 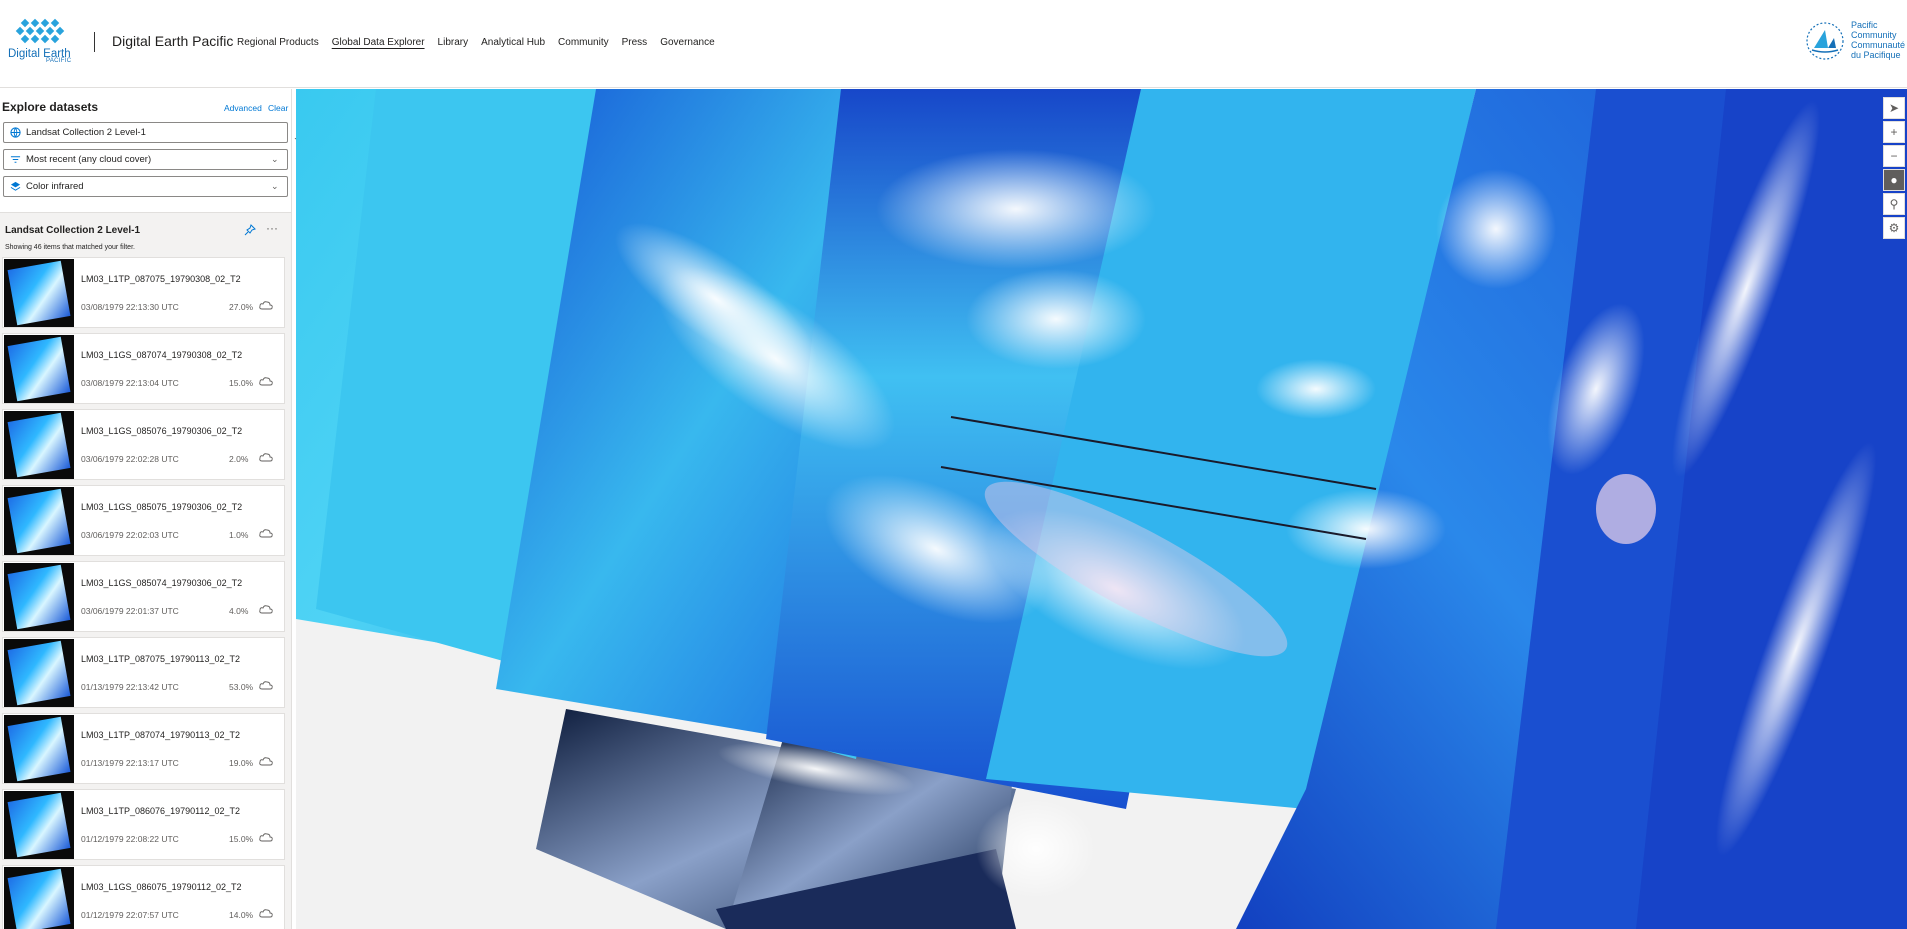 I want to click on globe-icon, so click(x=15, y=132).